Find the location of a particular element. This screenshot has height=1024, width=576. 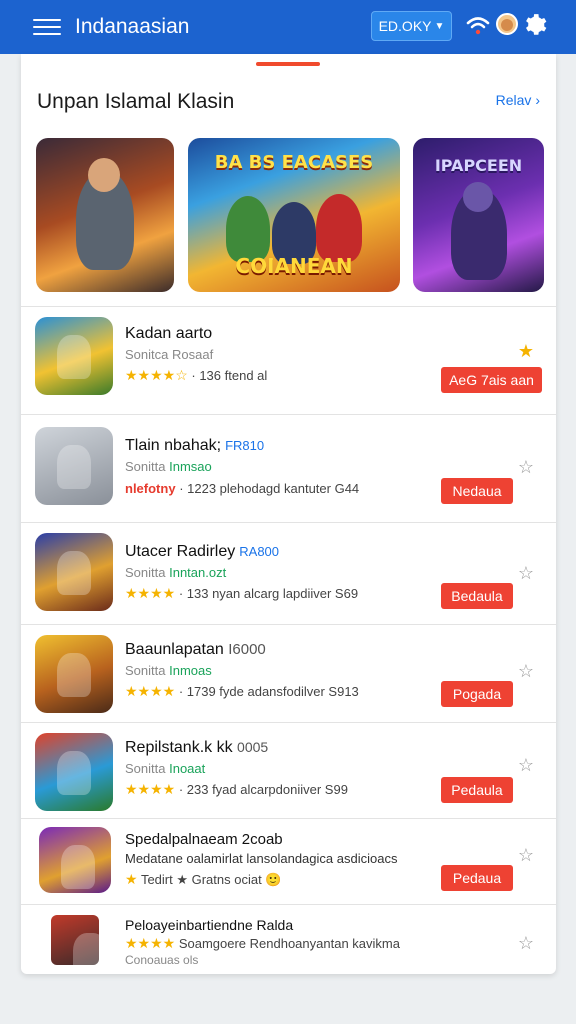

app-subtitle: Sonitta Inmsao is located at coordinates (168, 466).